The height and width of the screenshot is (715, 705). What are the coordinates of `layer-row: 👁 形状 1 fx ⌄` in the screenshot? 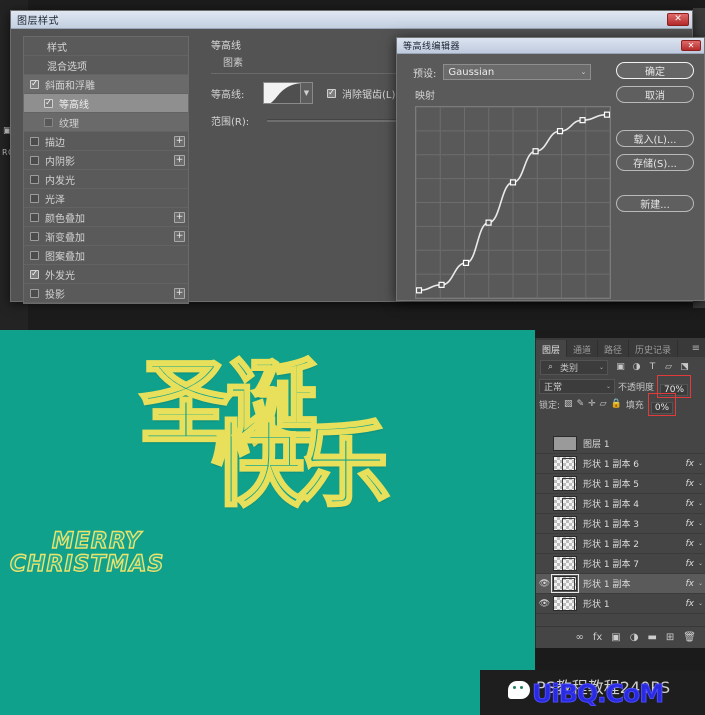 It's located at (620, 604).